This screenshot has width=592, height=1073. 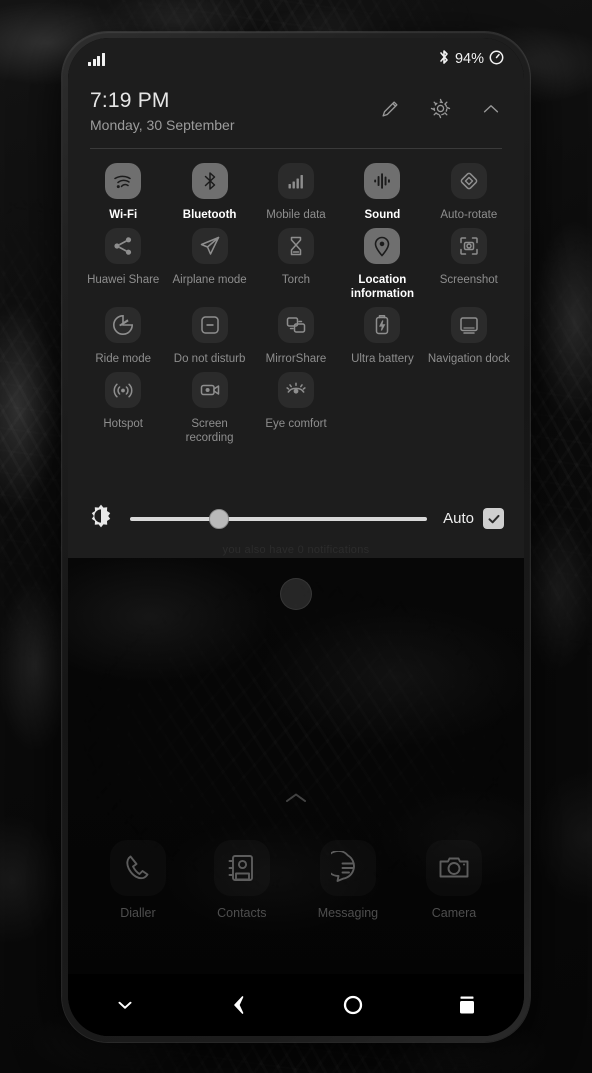 I want to click on qs-toggle-label: Eye comfort, so click(x=296, y=423).